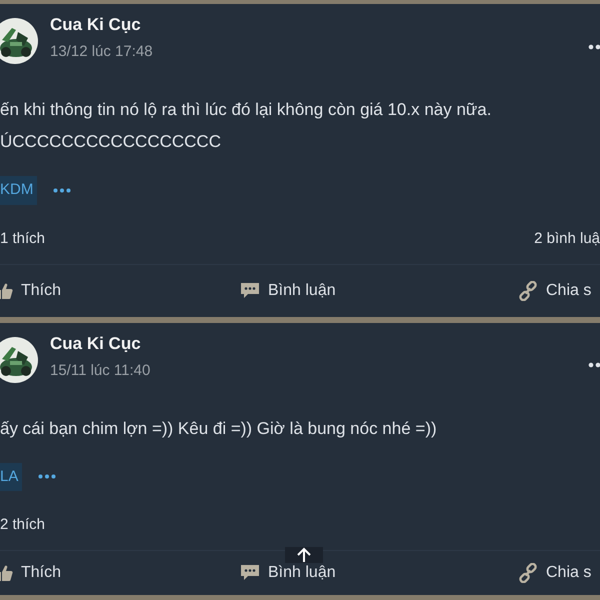 This screenshot has height=600, width=600. I want to click on post-time: 13/12 lúc 17:48, so click(101, 52).